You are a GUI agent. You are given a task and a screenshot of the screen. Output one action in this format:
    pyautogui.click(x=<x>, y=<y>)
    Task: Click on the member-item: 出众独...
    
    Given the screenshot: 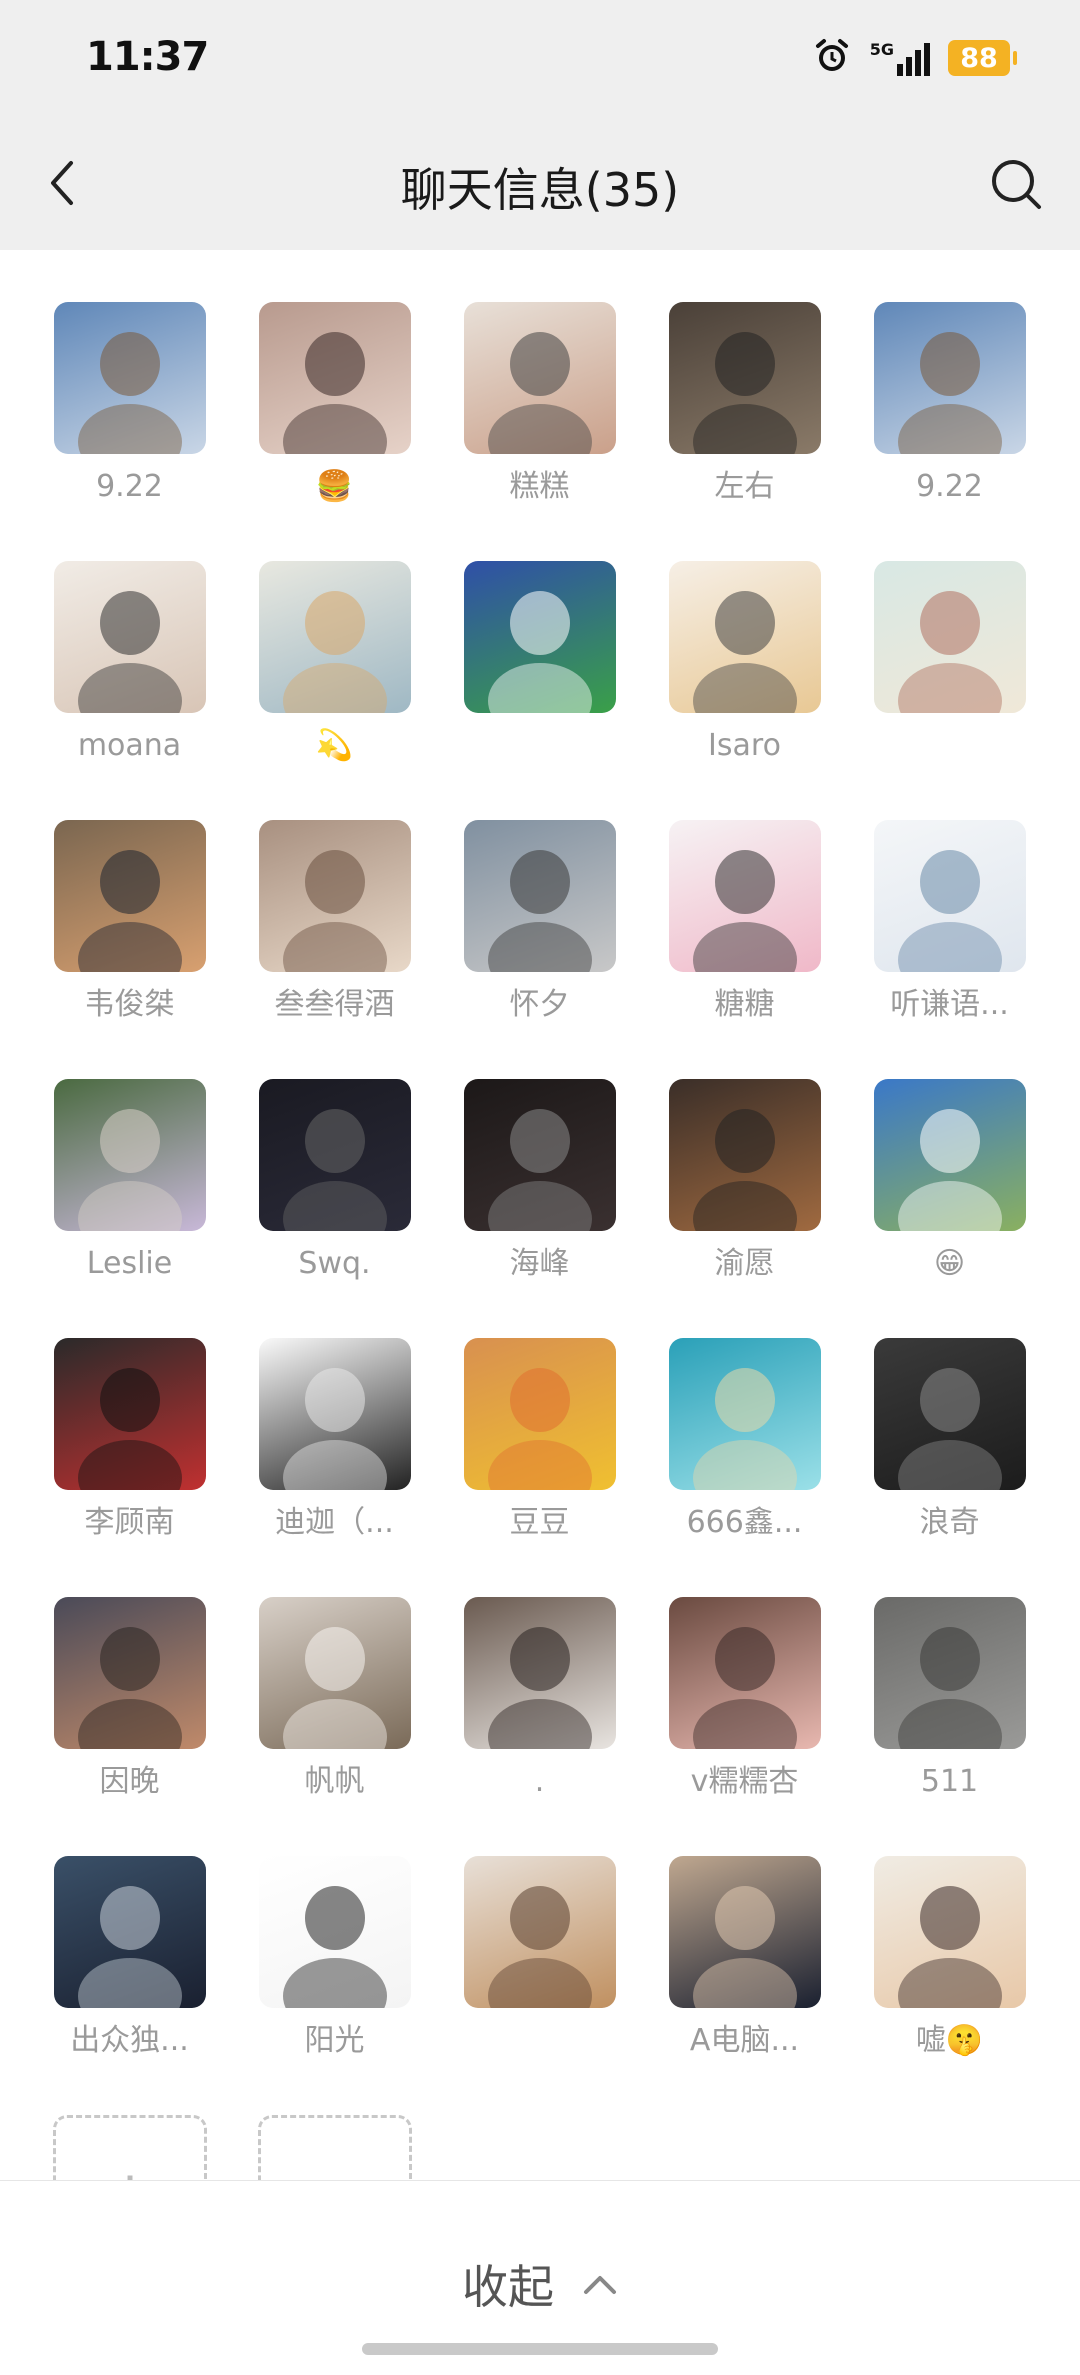 What is the action you would take?
    pyautogui.click(x=129, y=1959)
    